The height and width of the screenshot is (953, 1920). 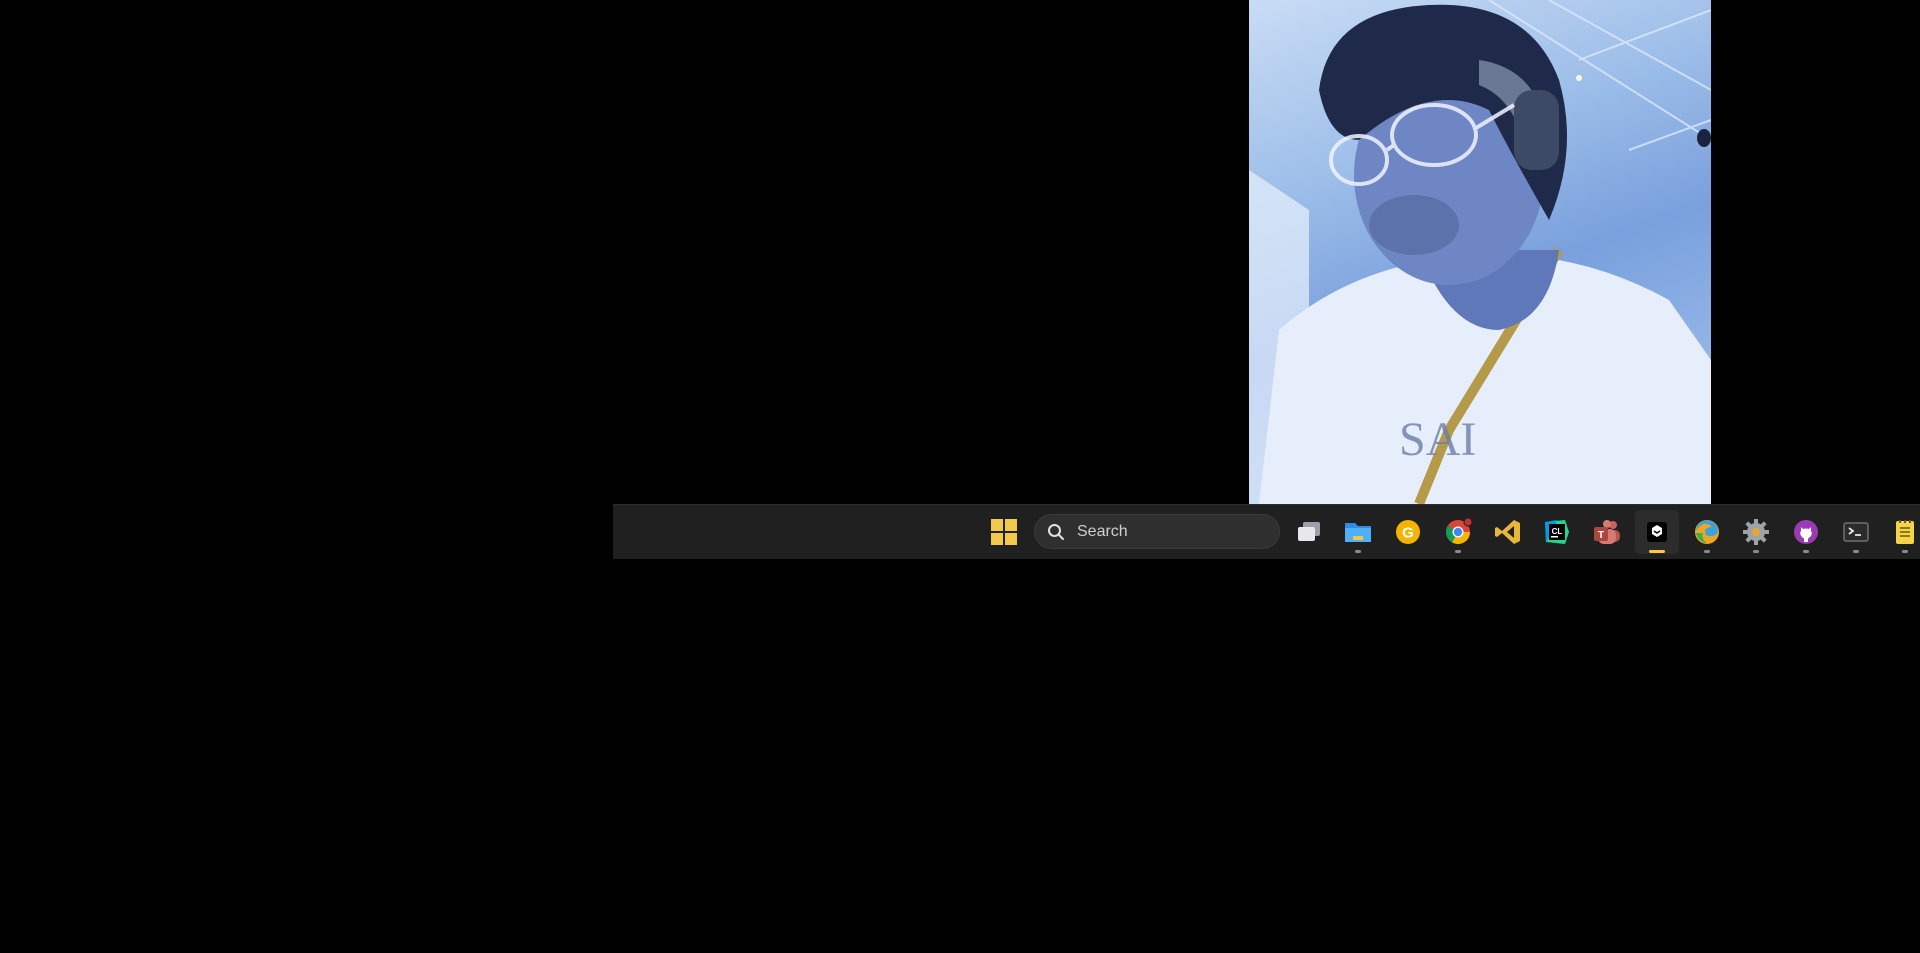 I want to click on teams-icon: T, so click(x=1607, y=532).